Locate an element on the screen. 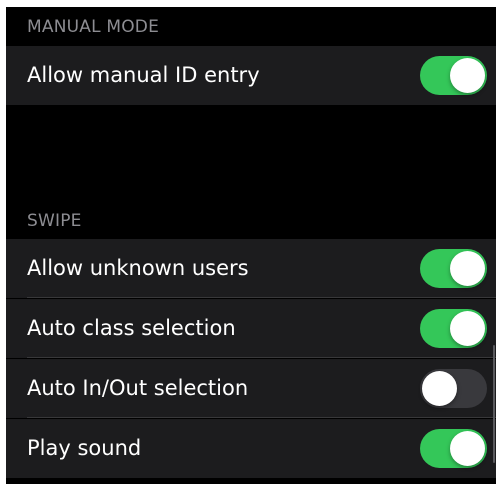 Image resolution: width=501 pixels, height=491 pixels. setting-row-allow-manual-id-entry: Allow manual ID entry is located at coordinates (251, 75).